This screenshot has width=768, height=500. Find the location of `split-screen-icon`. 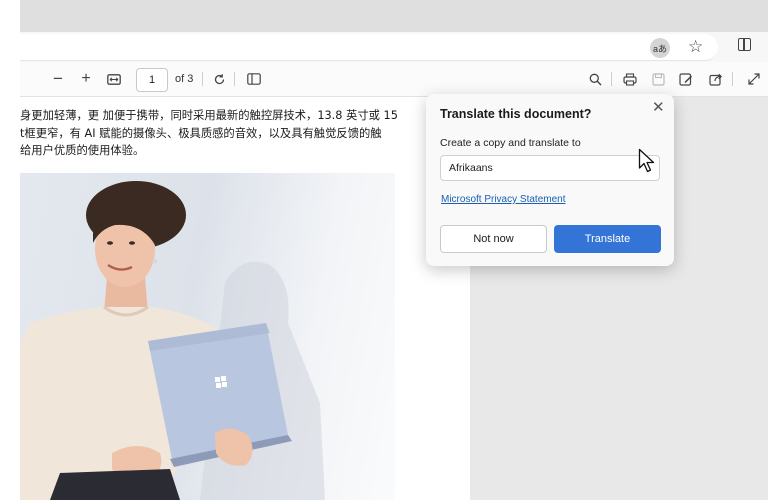

split-screen-icon is located at coordinates (744, 44).